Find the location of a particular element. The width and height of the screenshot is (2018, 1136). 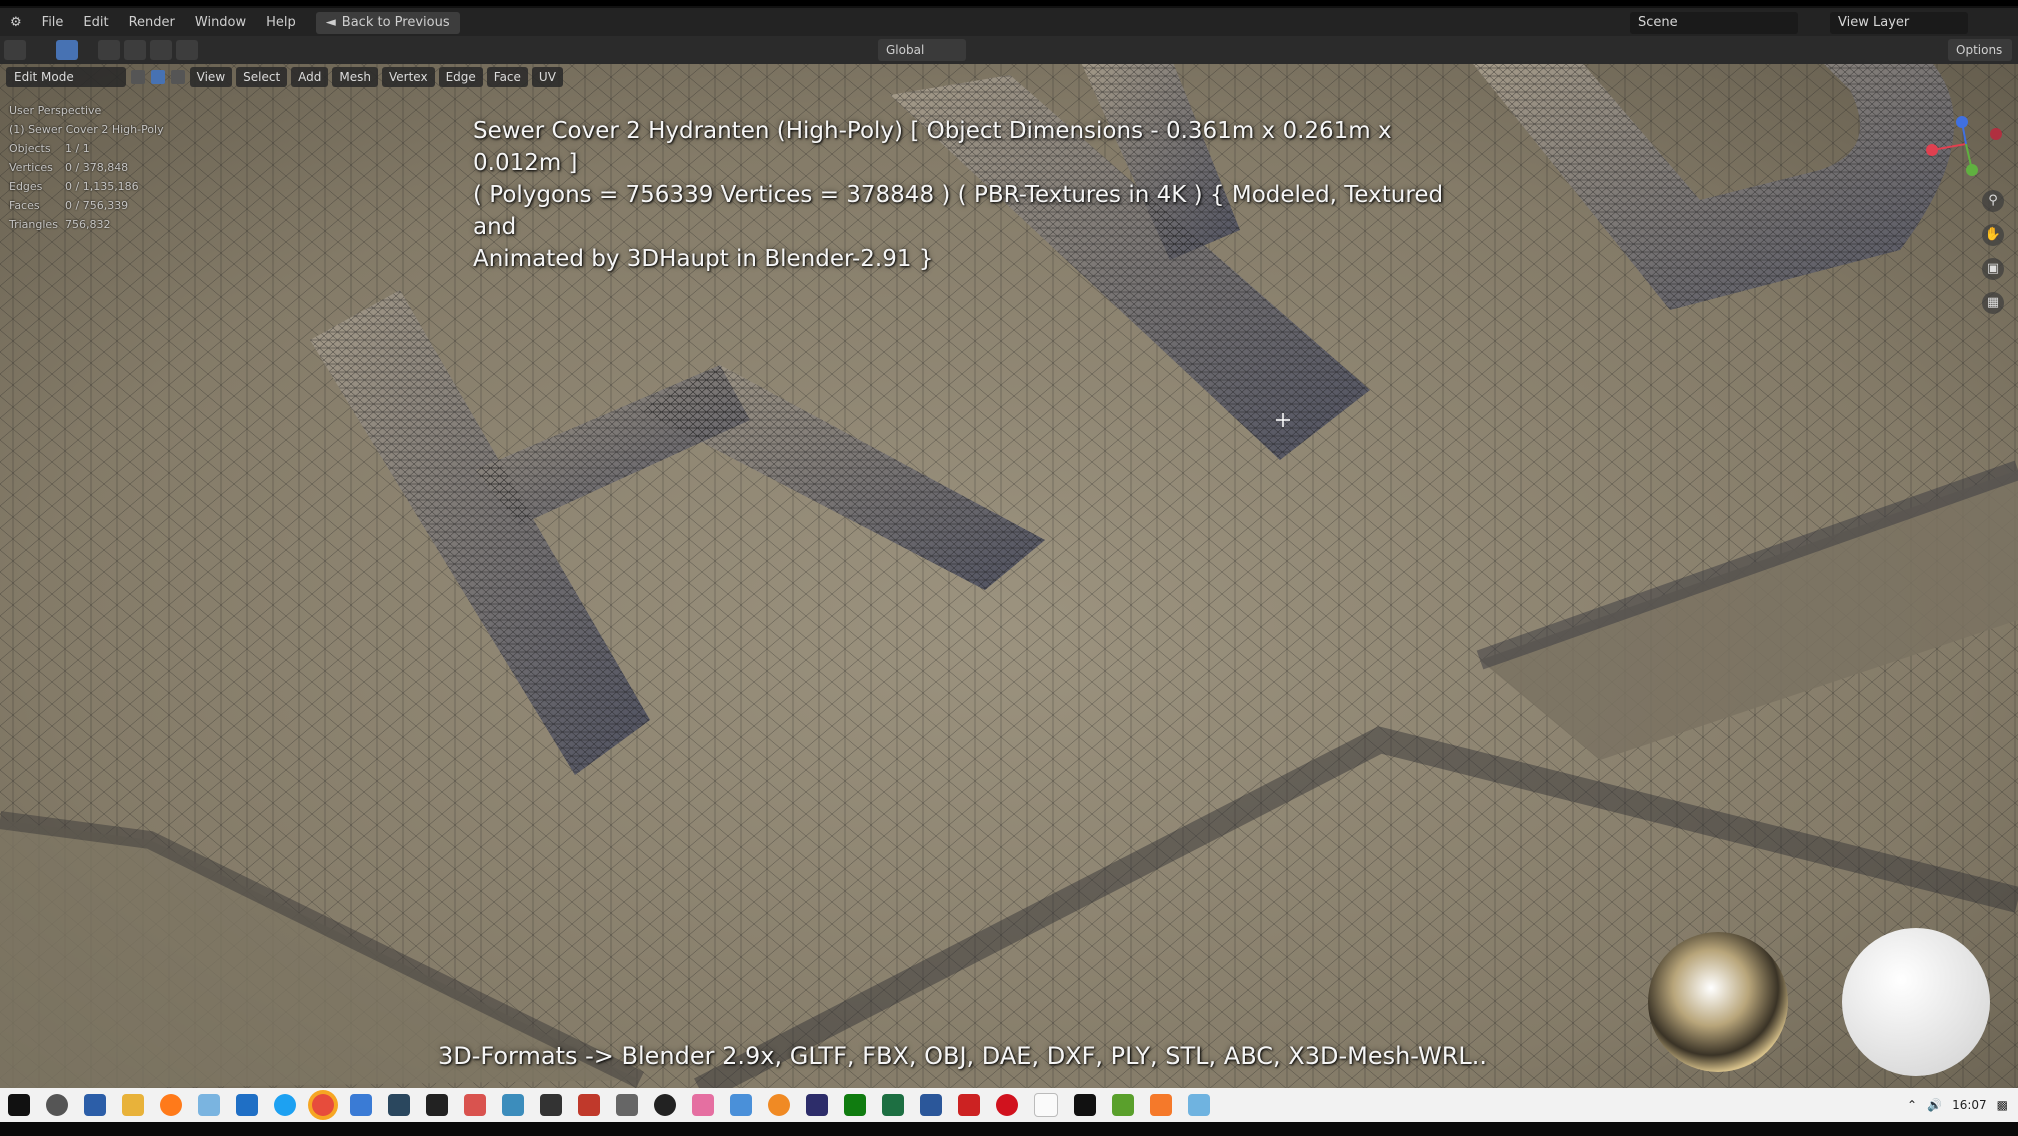

blender-icon is located at coordinates (1161, 1105).